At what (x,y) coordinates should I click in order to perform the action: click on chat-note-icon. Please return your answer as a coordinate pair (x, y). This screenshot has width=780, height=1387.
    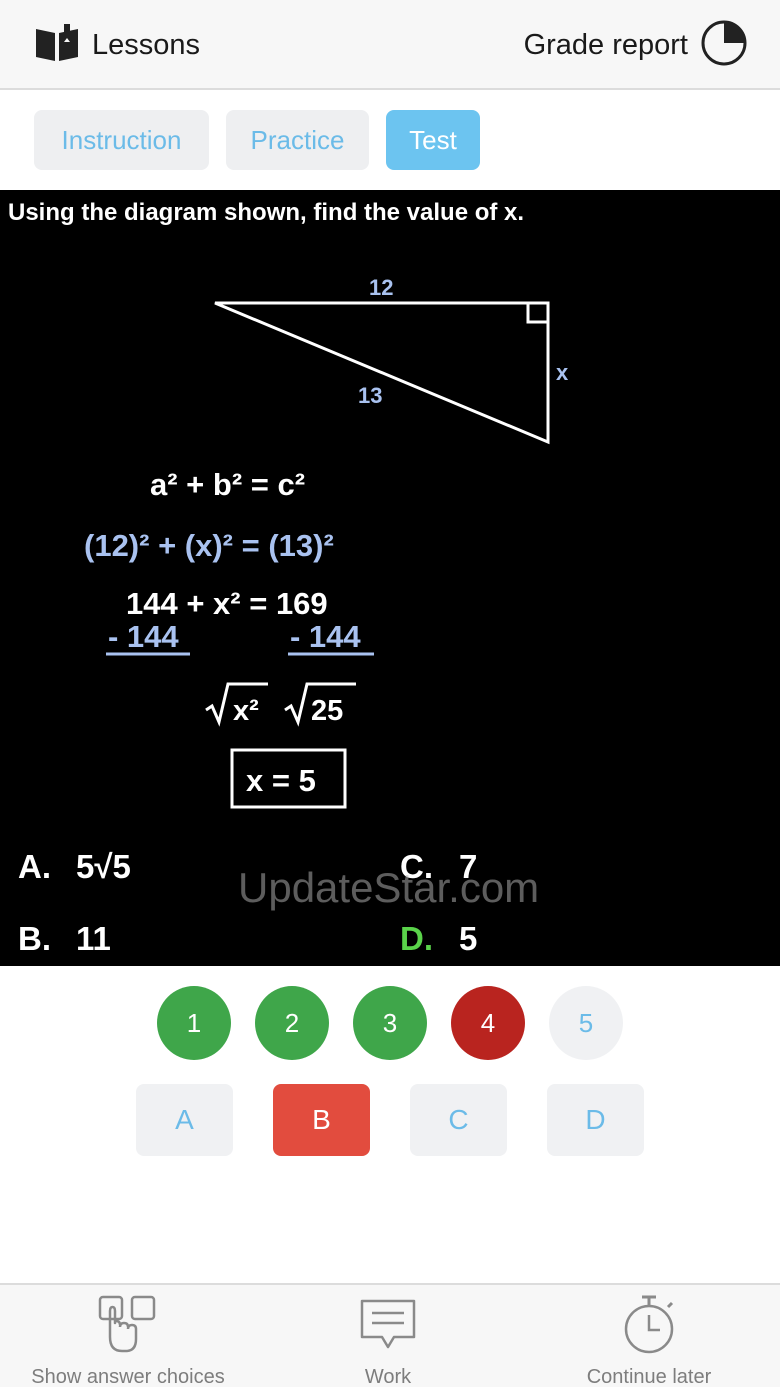
    Looking at the image, I should click on (388, 1326).